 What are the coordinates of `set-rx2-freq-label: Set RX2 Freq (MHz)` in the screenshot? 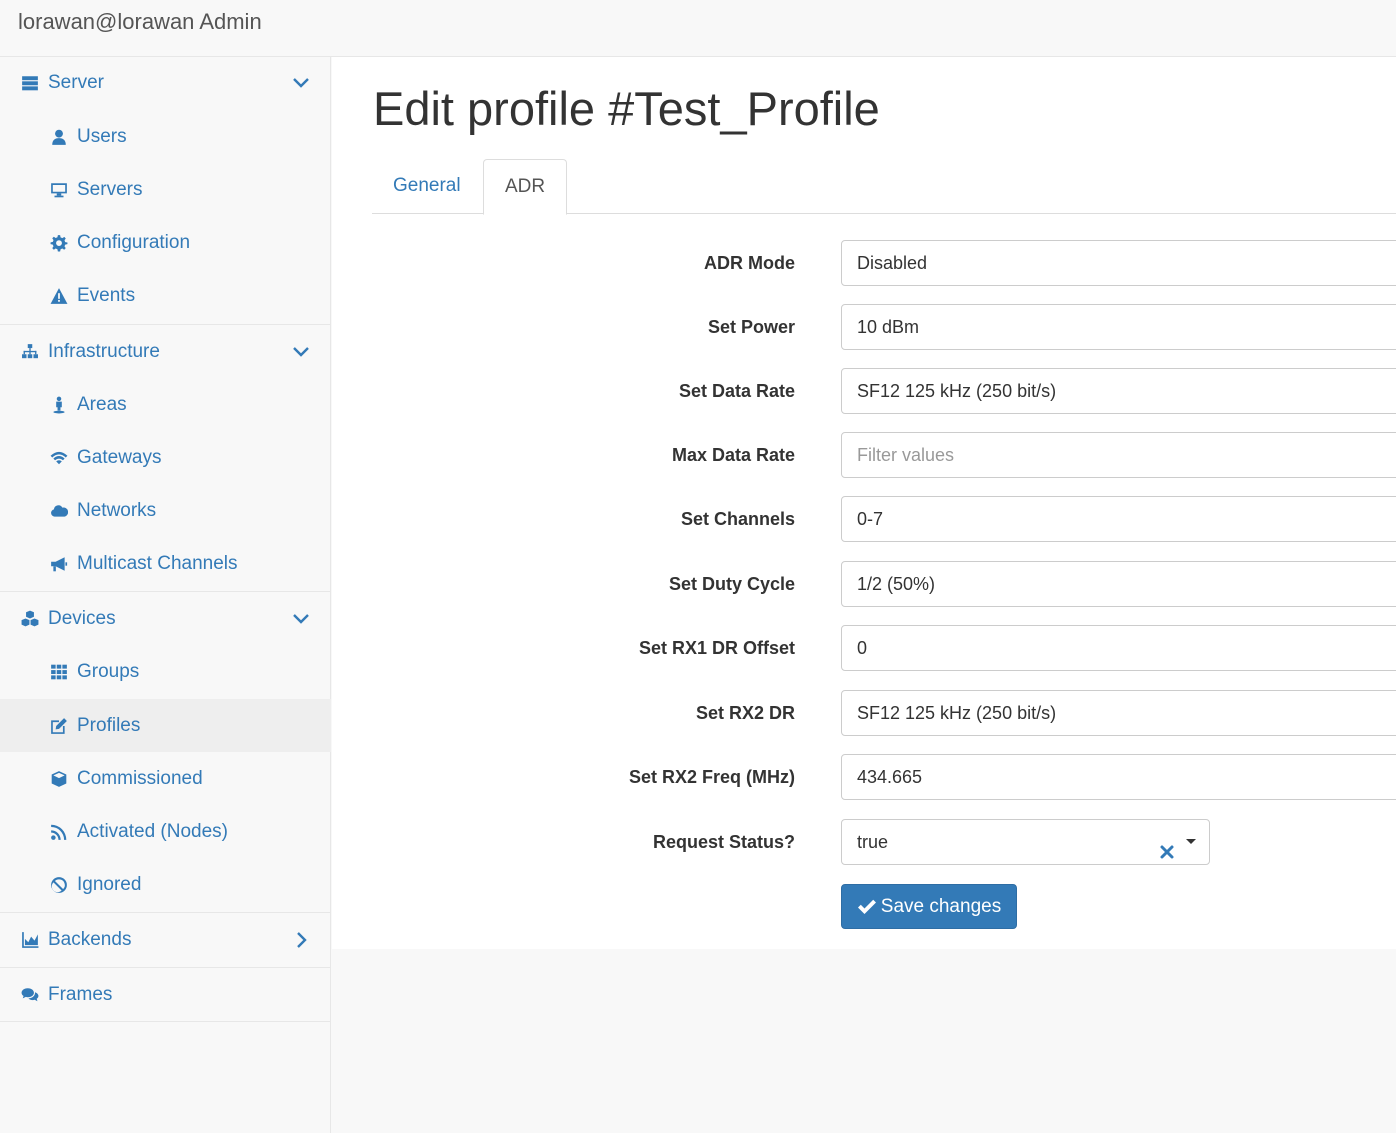 It's located at (711, 777).